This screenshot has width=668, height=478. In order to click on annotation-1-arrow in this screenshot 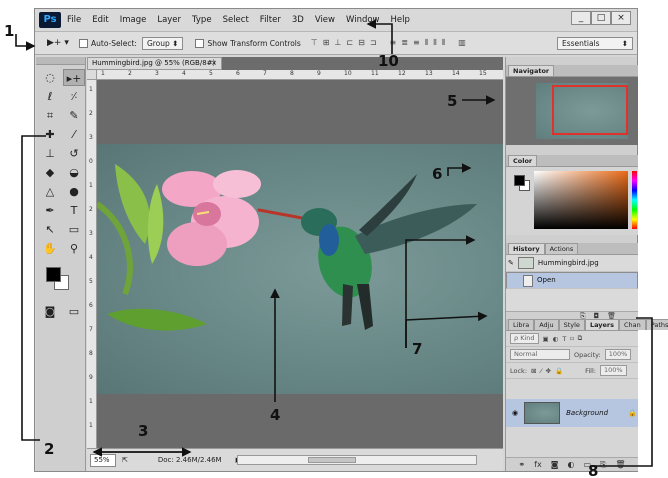, I will do `click(25, 42)`.